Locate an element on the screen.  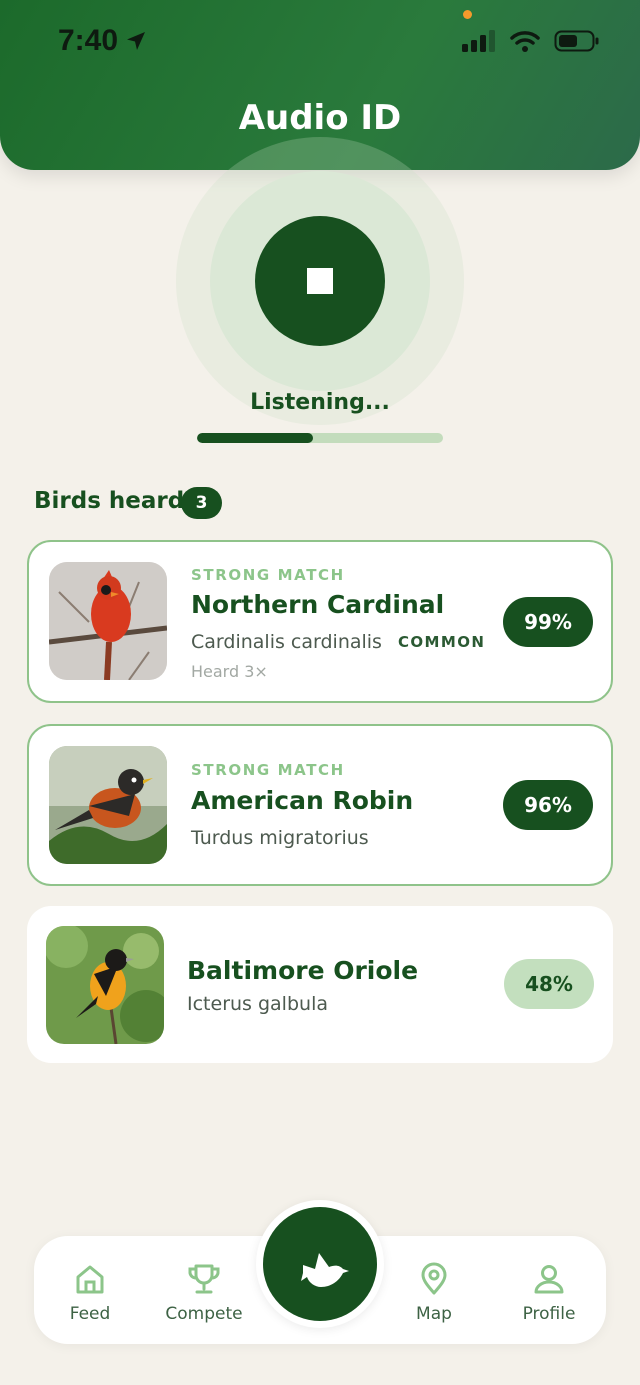
nav-map-label: Map is located at coordinates (434, 1314).